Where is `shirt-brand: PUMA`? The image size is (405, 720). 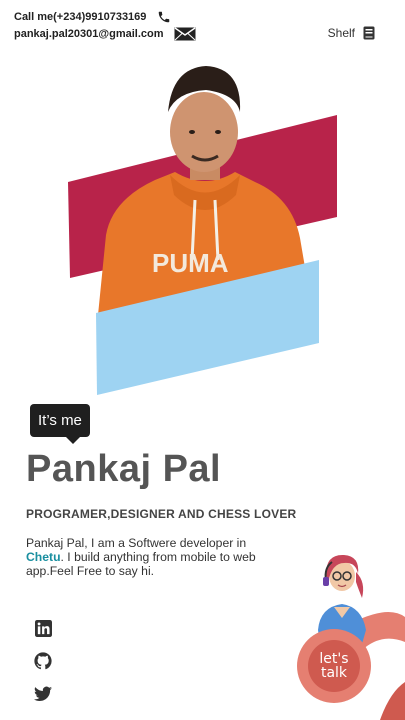 shirt-brand: PUMA is located at coordinates (190, 263).